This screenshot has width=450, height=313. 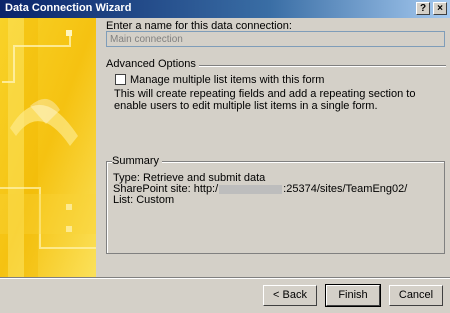 What do you see at coordinates (440, 8) in the screenshot?
I see `close-button: ×` at bounding box center [440, 8].